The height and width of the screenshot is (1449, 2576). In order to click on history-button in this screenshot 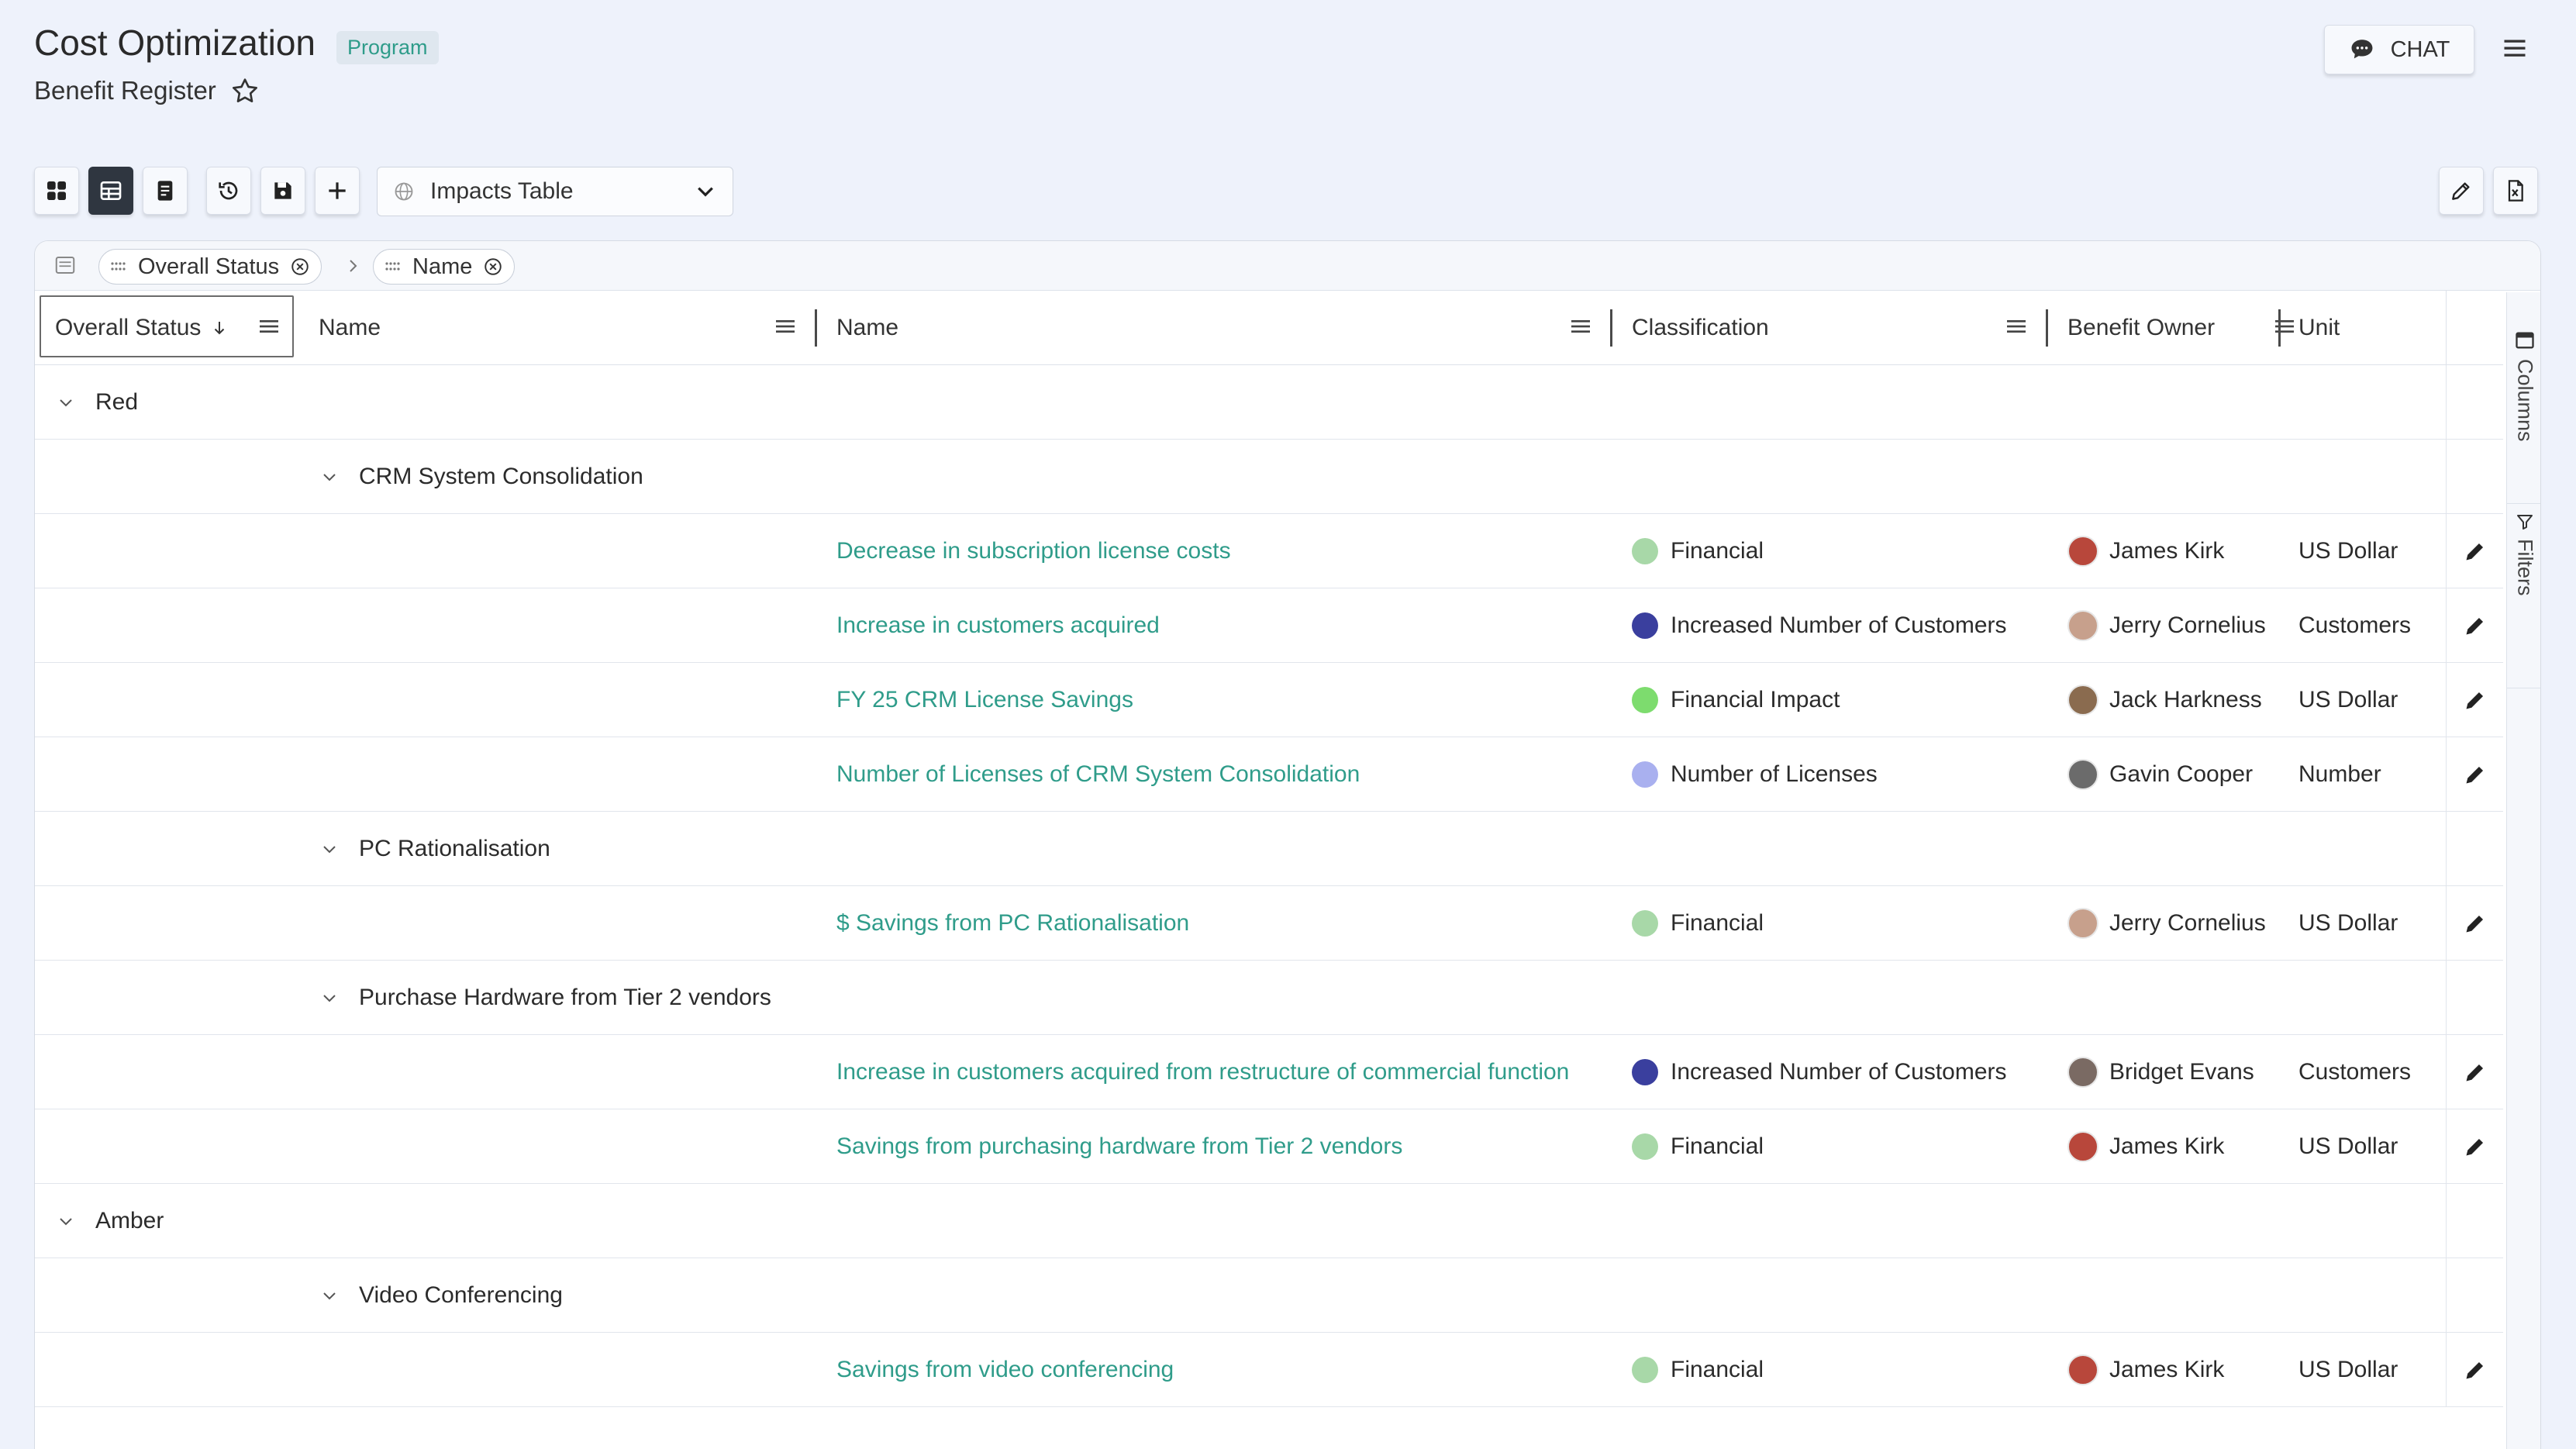, I will do `click(228, 191)`.